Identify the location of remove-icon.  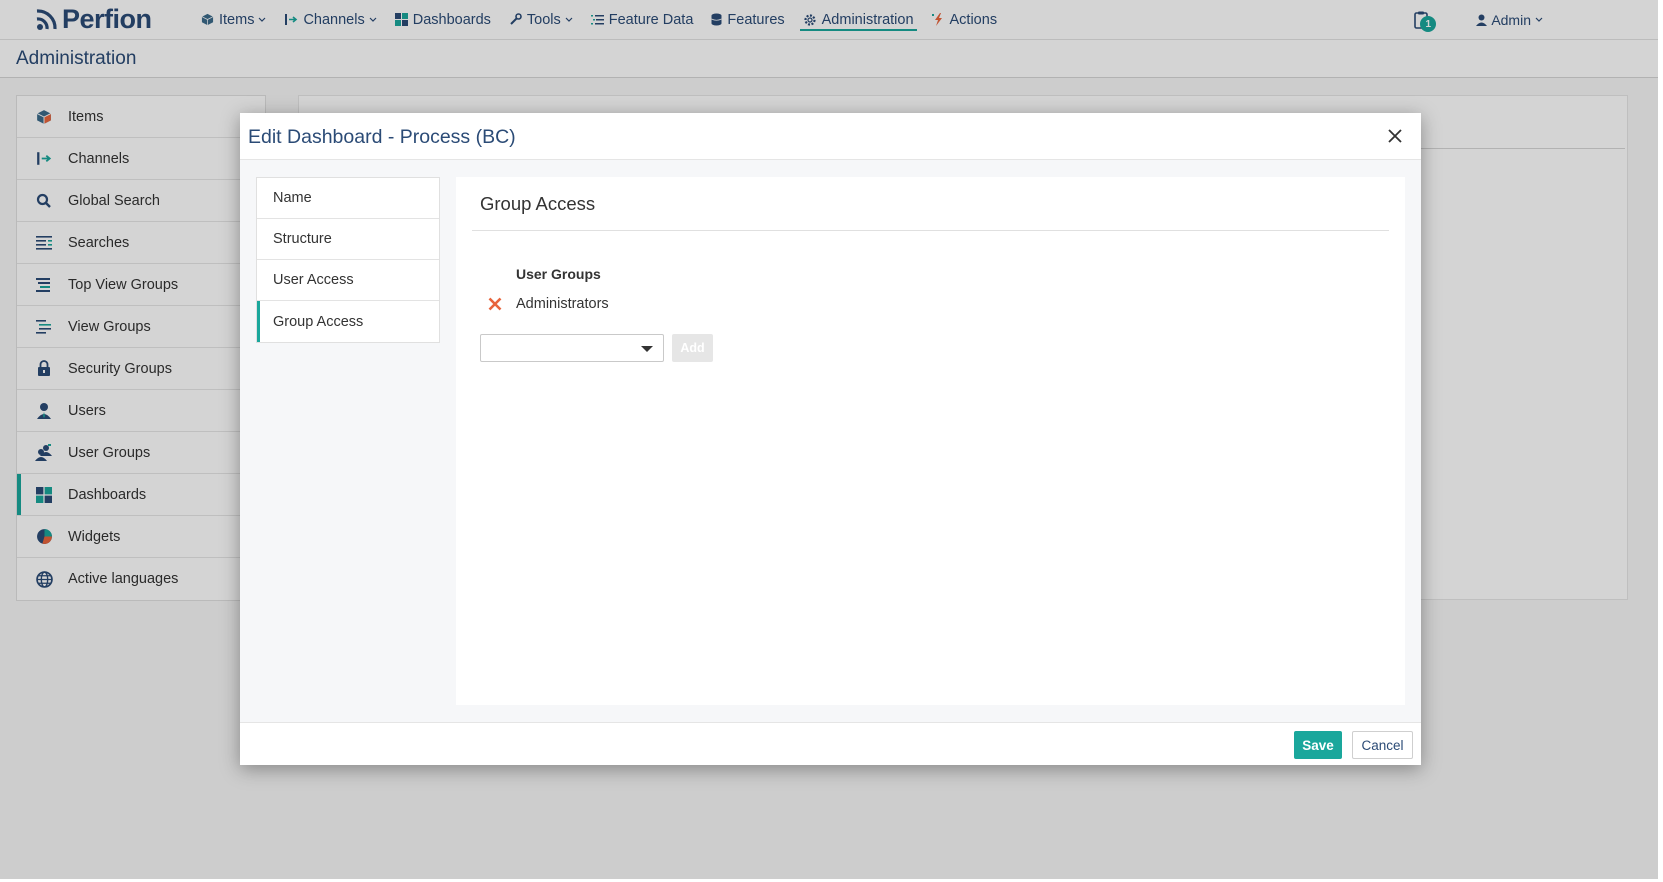
(495, 304).